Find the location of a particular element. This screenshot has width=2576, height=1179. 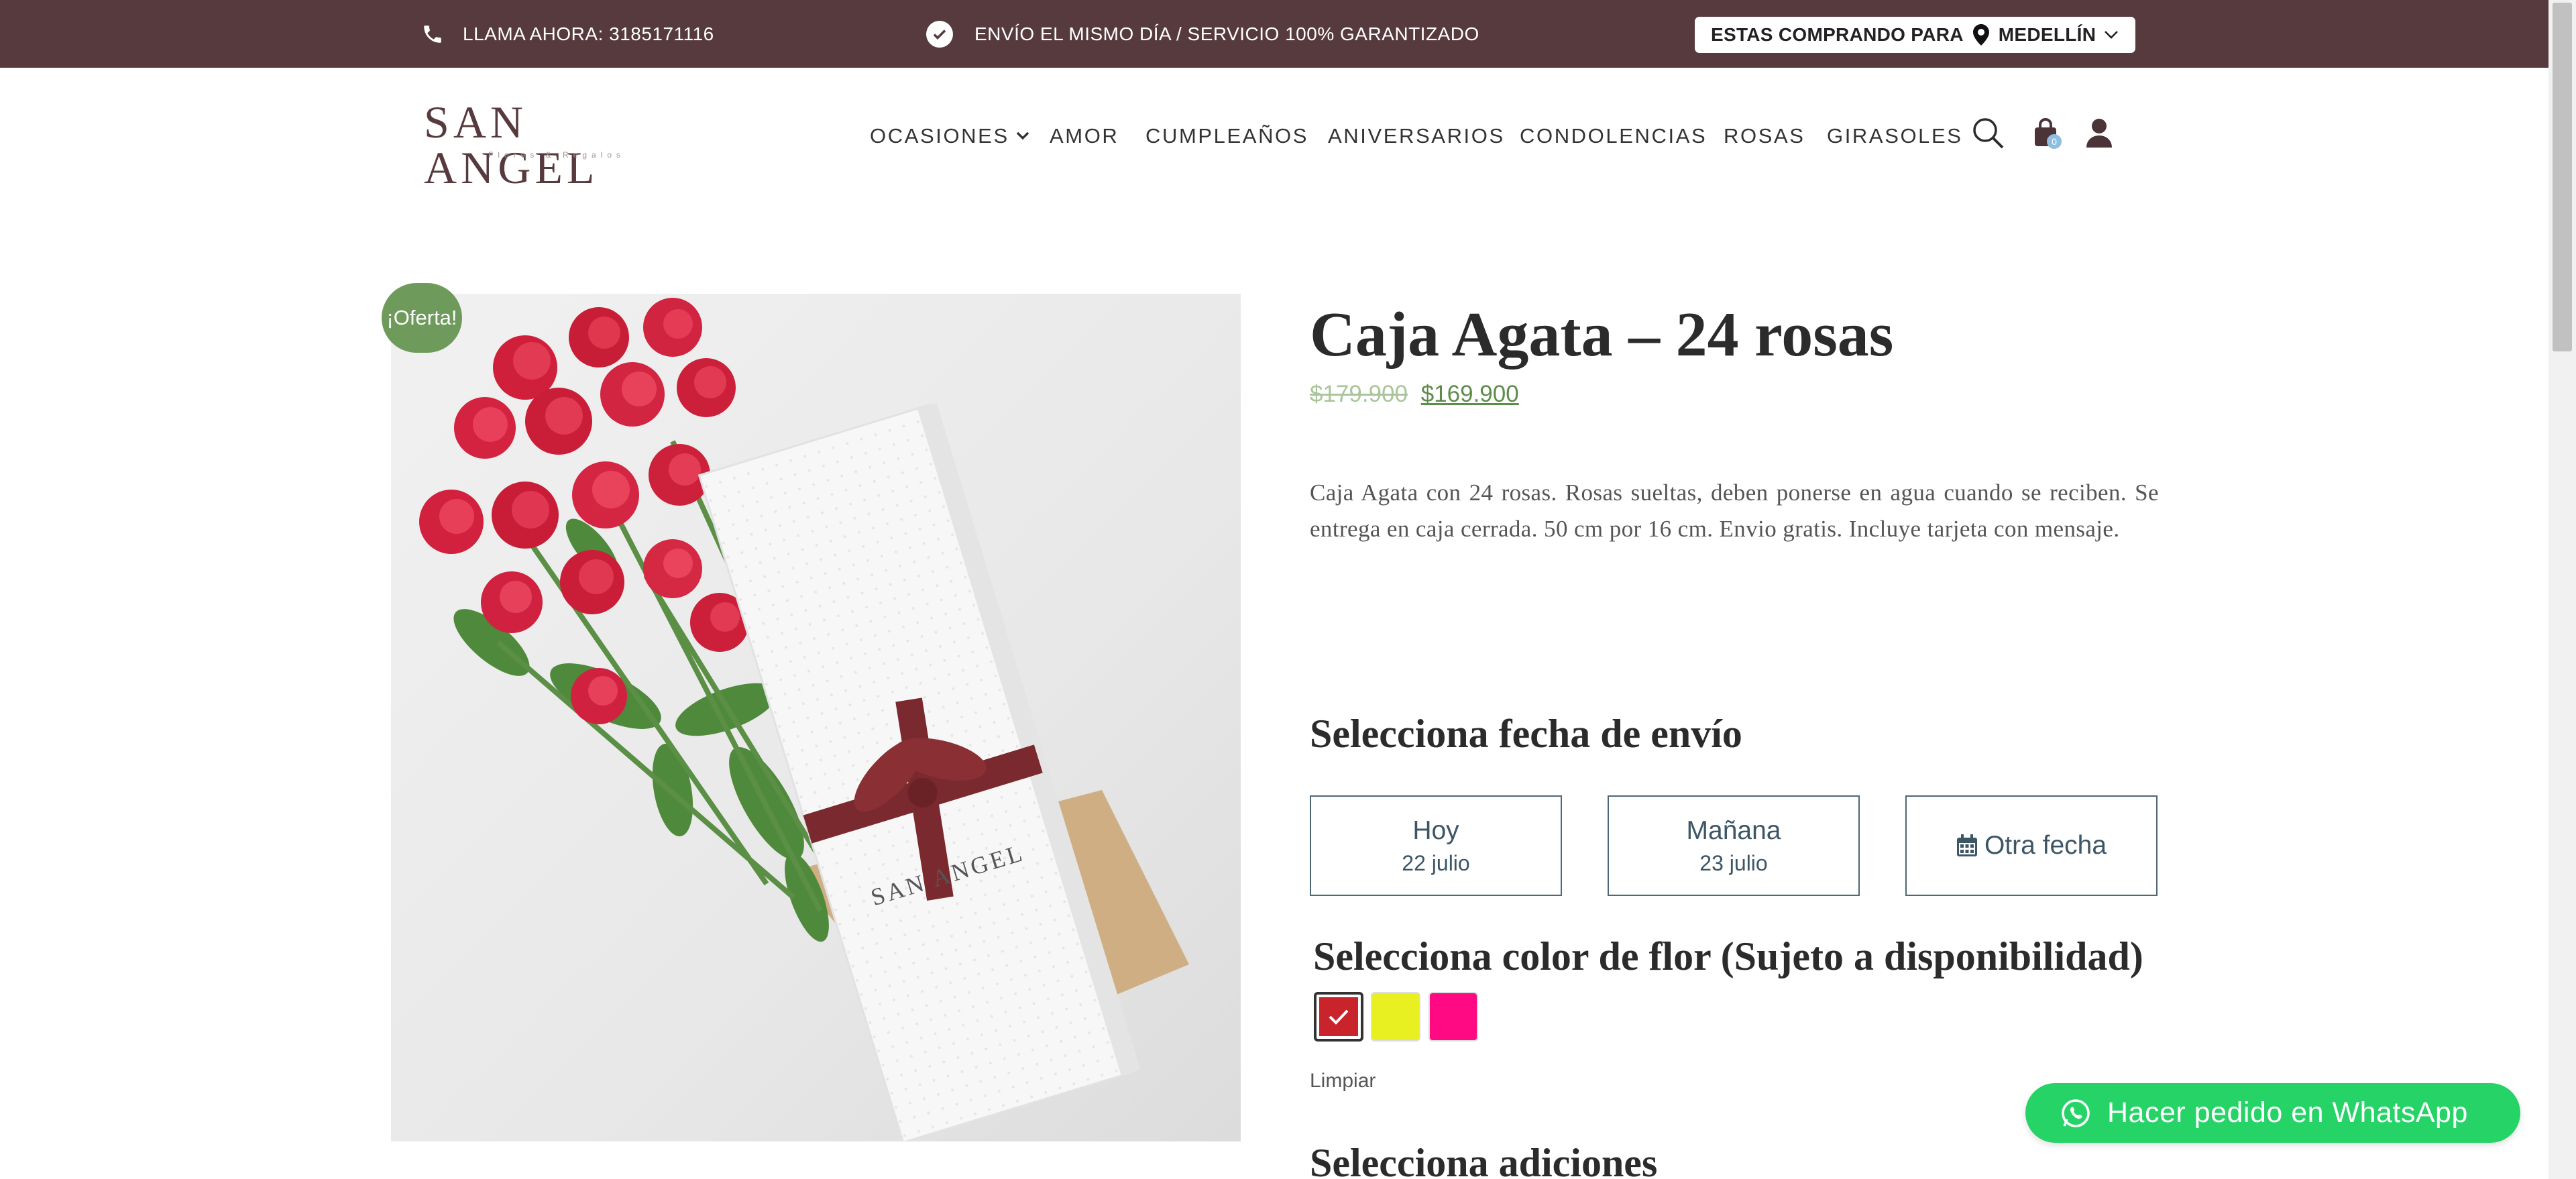

nav-label: ROSAS is located at coordinates (1764, 136).